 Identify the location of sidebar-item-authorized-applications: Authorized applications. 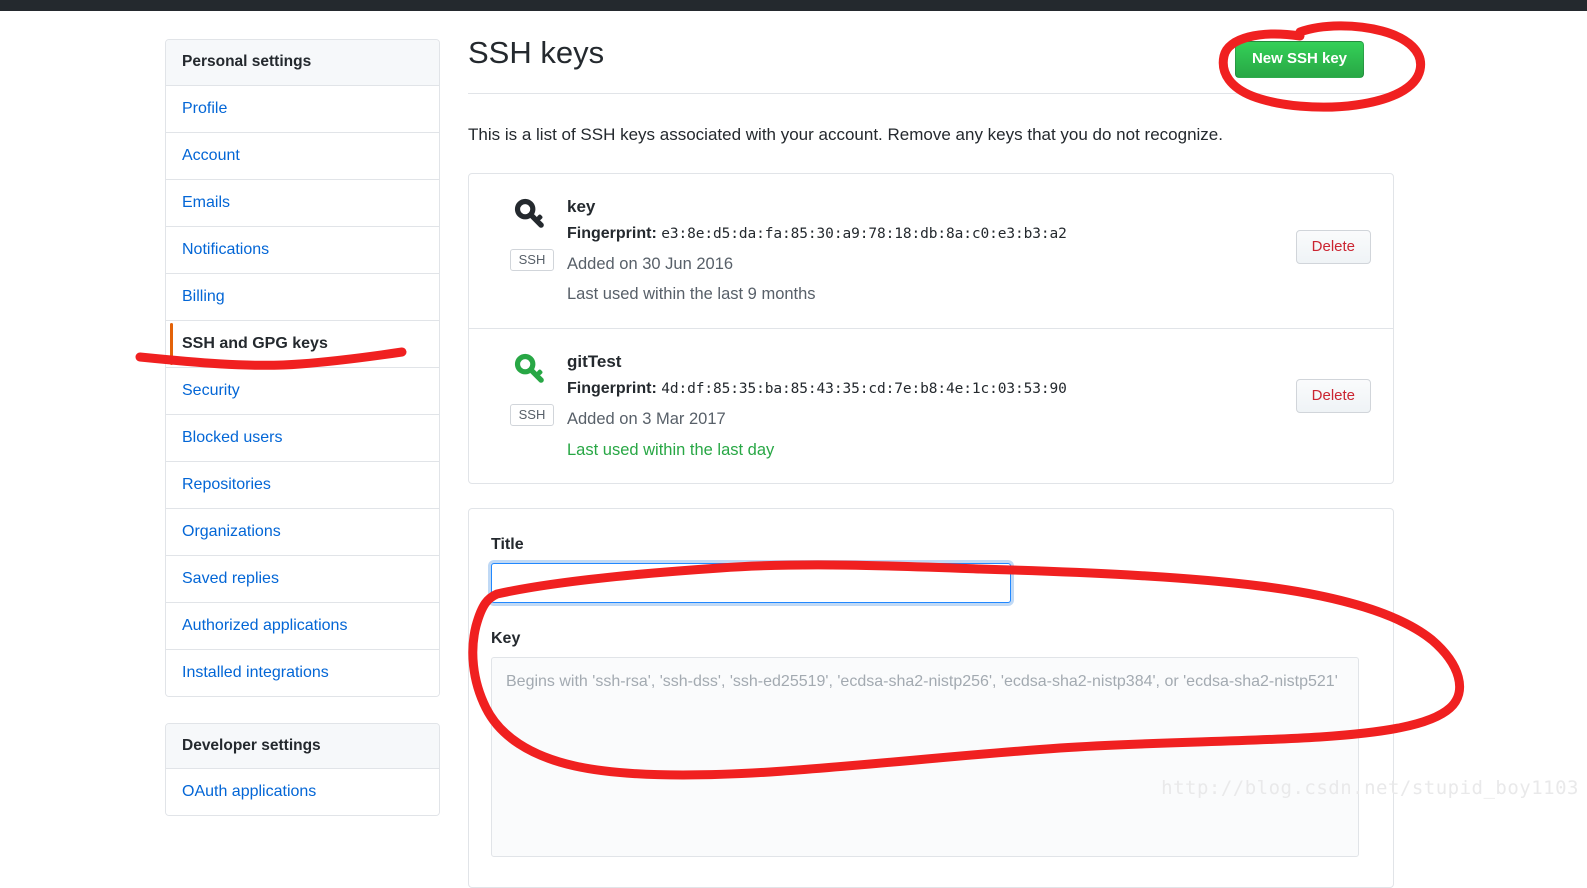
(302, 626).